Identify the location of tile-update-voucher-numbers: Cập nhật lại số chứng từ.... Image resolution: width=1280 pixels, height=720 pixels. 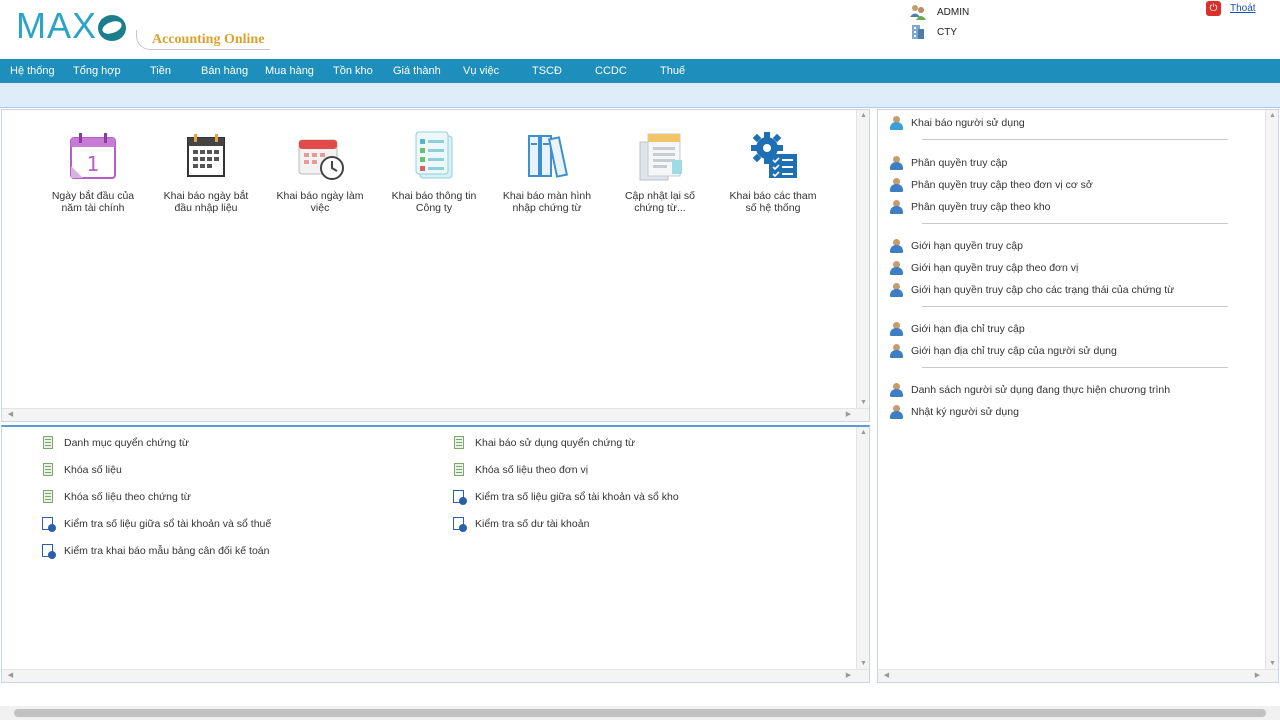
(660, 171).